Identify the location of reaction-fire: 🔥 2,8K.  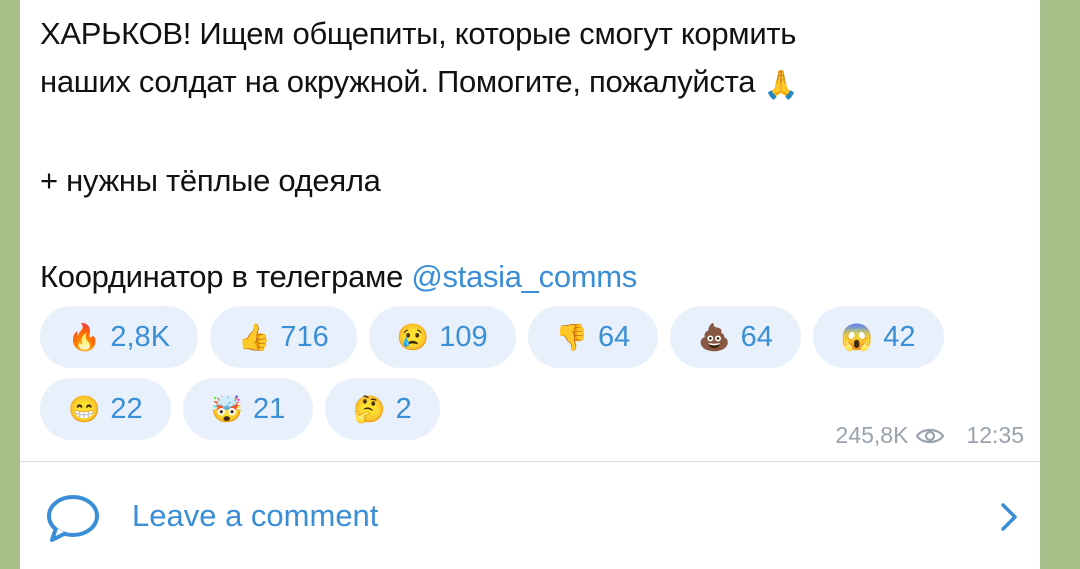
(119, 337).